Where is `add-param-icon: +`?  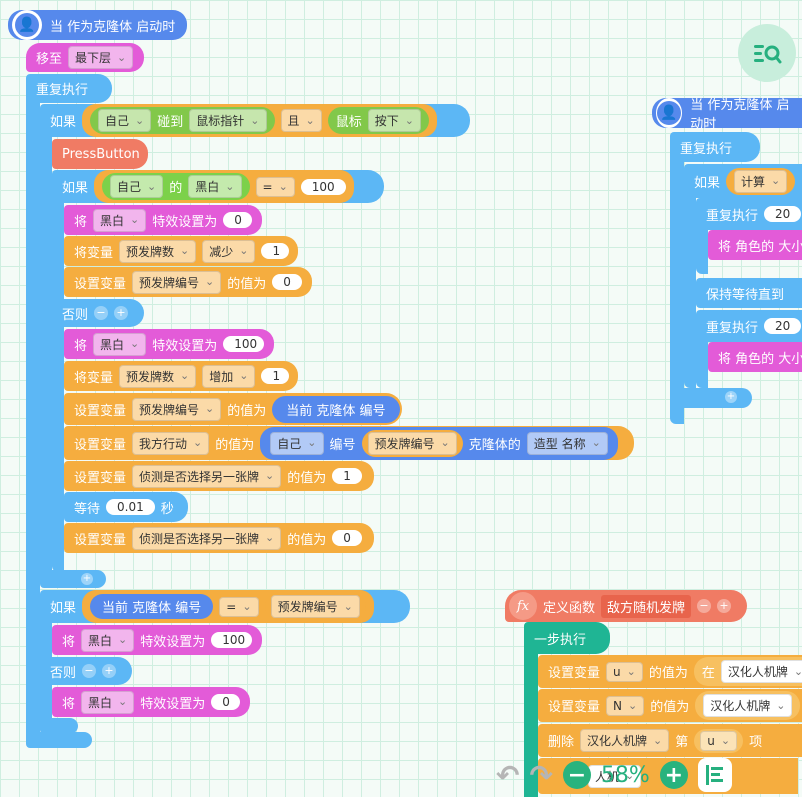 add-param-icon: + is located at coordinates (724, 606).